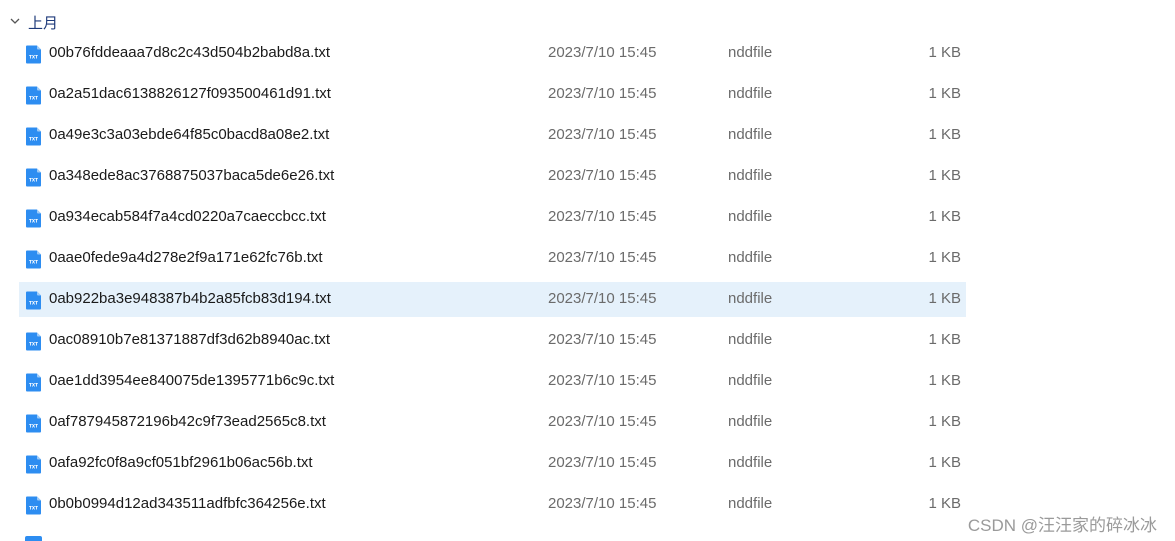 This screenshot has height=541, width=1175. Describe the element at coordinates (192, 380) in the screenshot. I see `file-name: 0ae1dd3954ee840075de1395771b6c9c.txt` at that location.